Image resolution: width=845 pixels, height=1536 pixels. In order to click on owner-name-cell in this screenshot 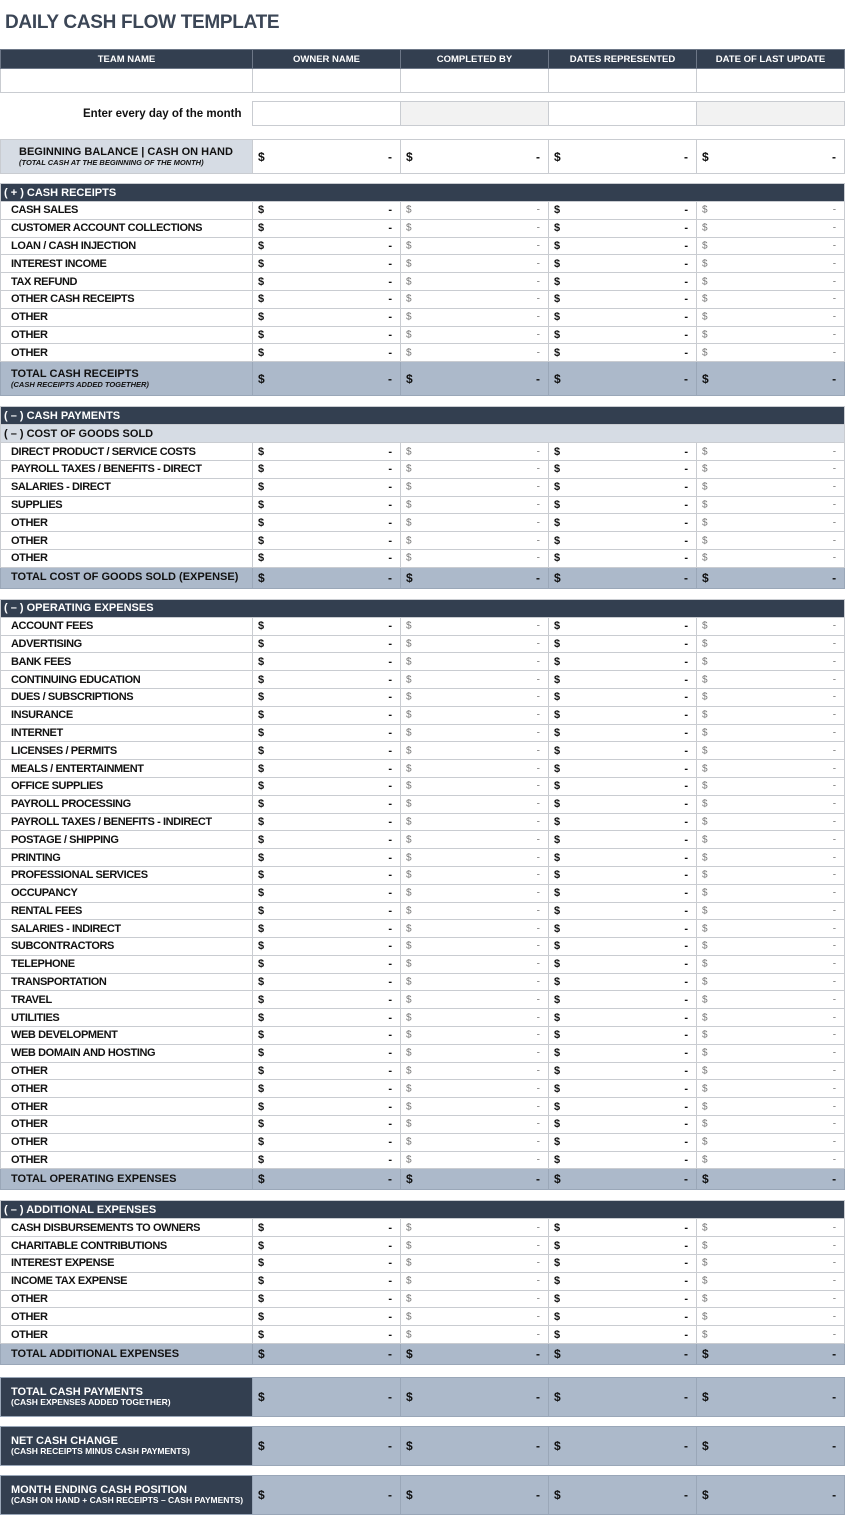, I will do `click(326, 80)`.